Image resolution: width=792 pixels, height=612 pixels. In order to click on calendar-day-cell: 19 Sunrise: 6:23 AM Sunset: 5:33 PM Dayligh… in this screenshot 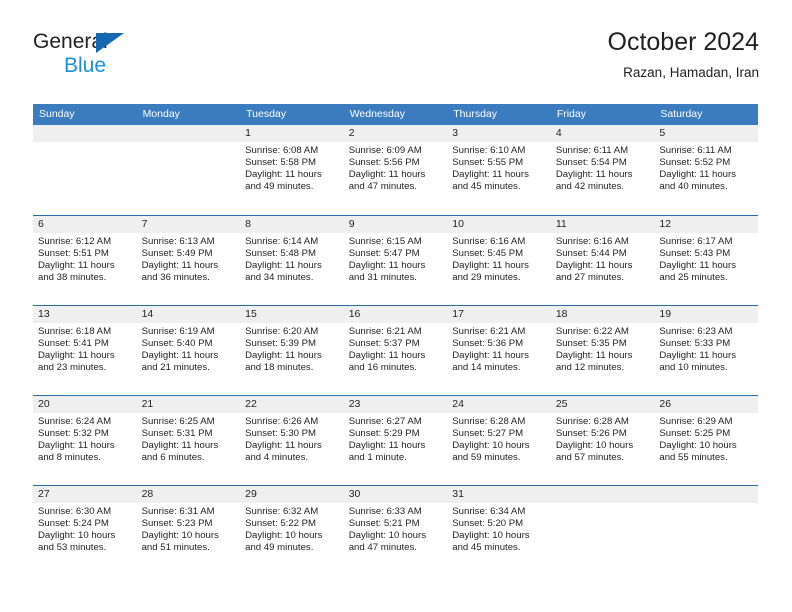, I will do `click(706, 350)`.